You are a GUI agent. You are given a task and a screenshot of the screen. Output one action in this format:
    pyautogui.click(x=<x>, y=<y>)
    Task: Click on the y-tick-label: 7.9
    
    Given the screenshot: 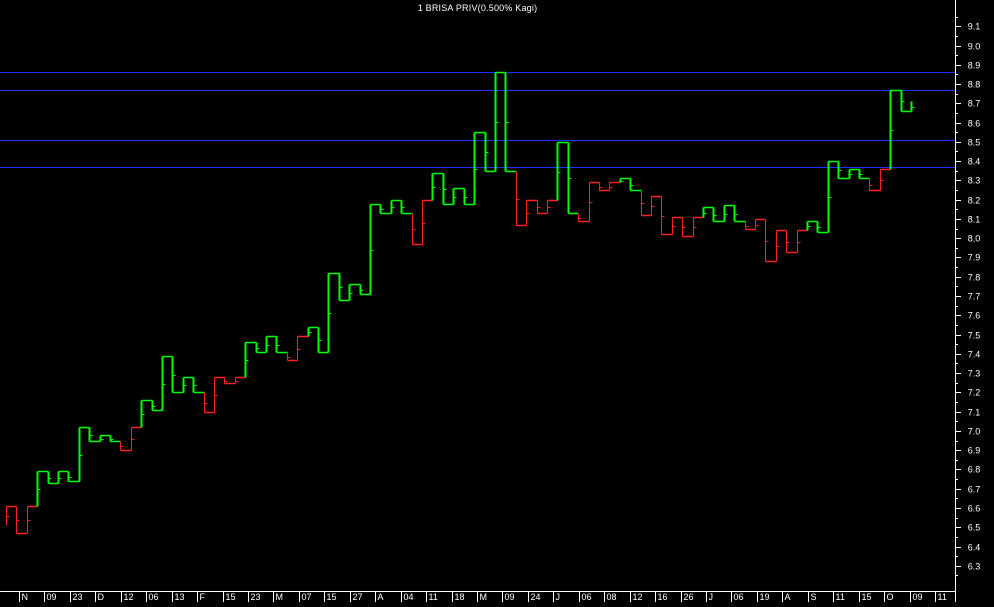 What is the action you would take?
    pyautogui.click(x=974, y=258)
    